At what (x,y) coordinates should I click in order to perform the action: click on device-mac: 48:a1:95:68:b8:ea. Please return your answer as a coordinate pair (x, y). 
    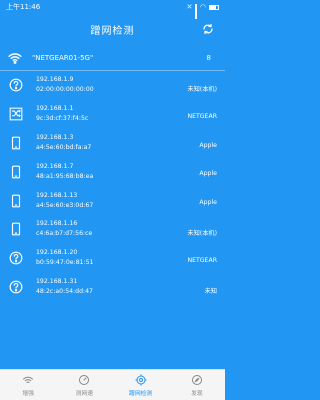
    Looking at the image, I should click on (65, 176).